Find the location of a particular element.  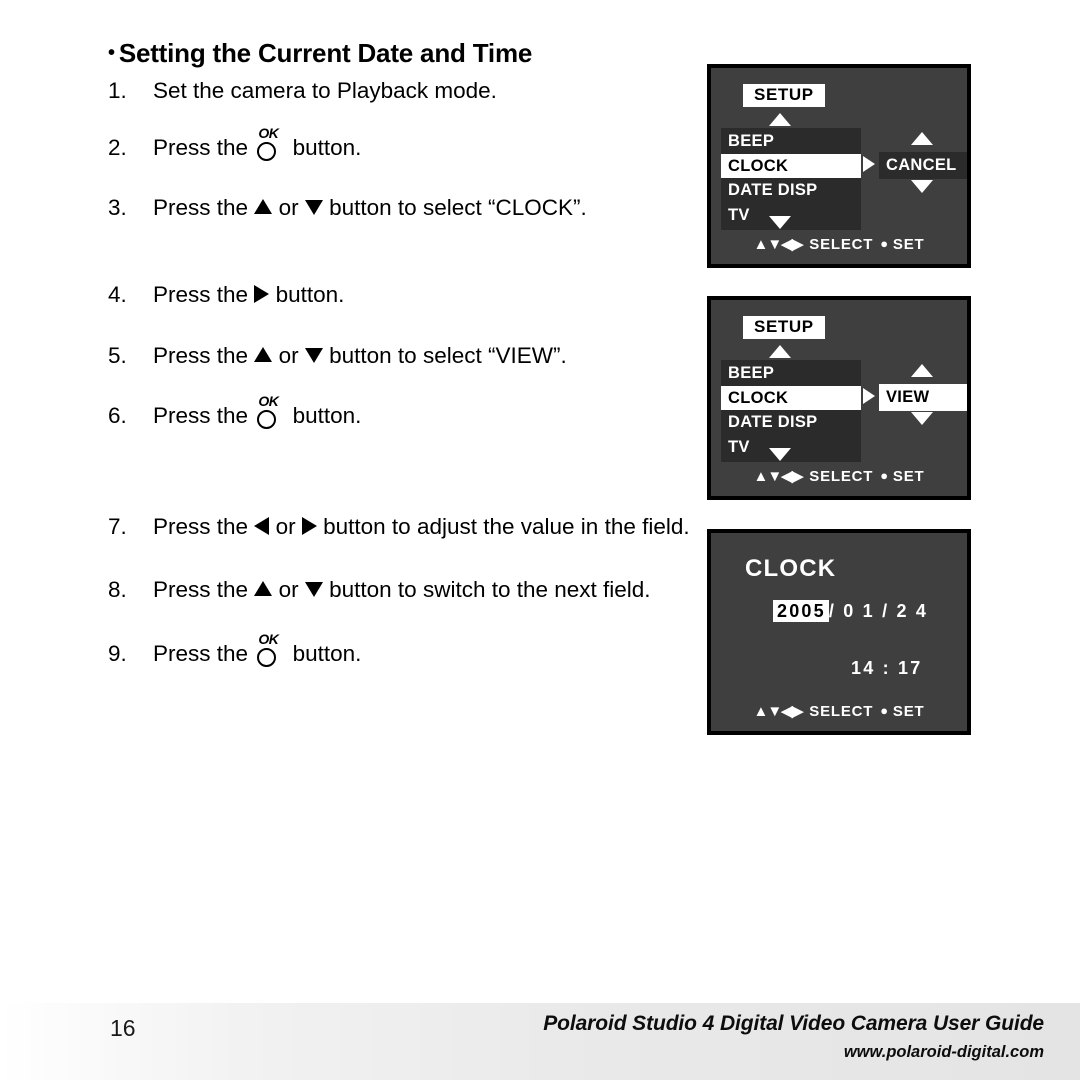

clock-year-field: 2005 is located at coordinates (801, 611).